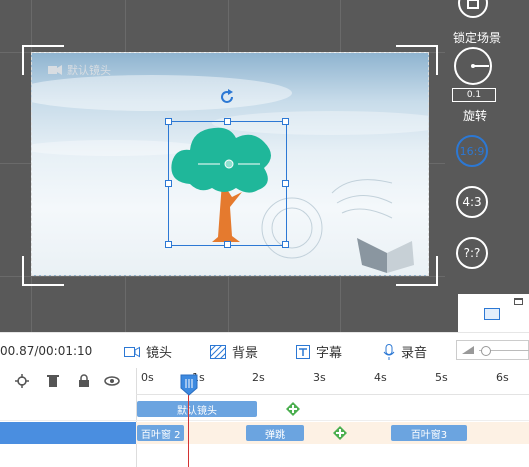  Describe the element at coordinates (168, 183) in the screenshot. I see `resize-handle-l` at that location.